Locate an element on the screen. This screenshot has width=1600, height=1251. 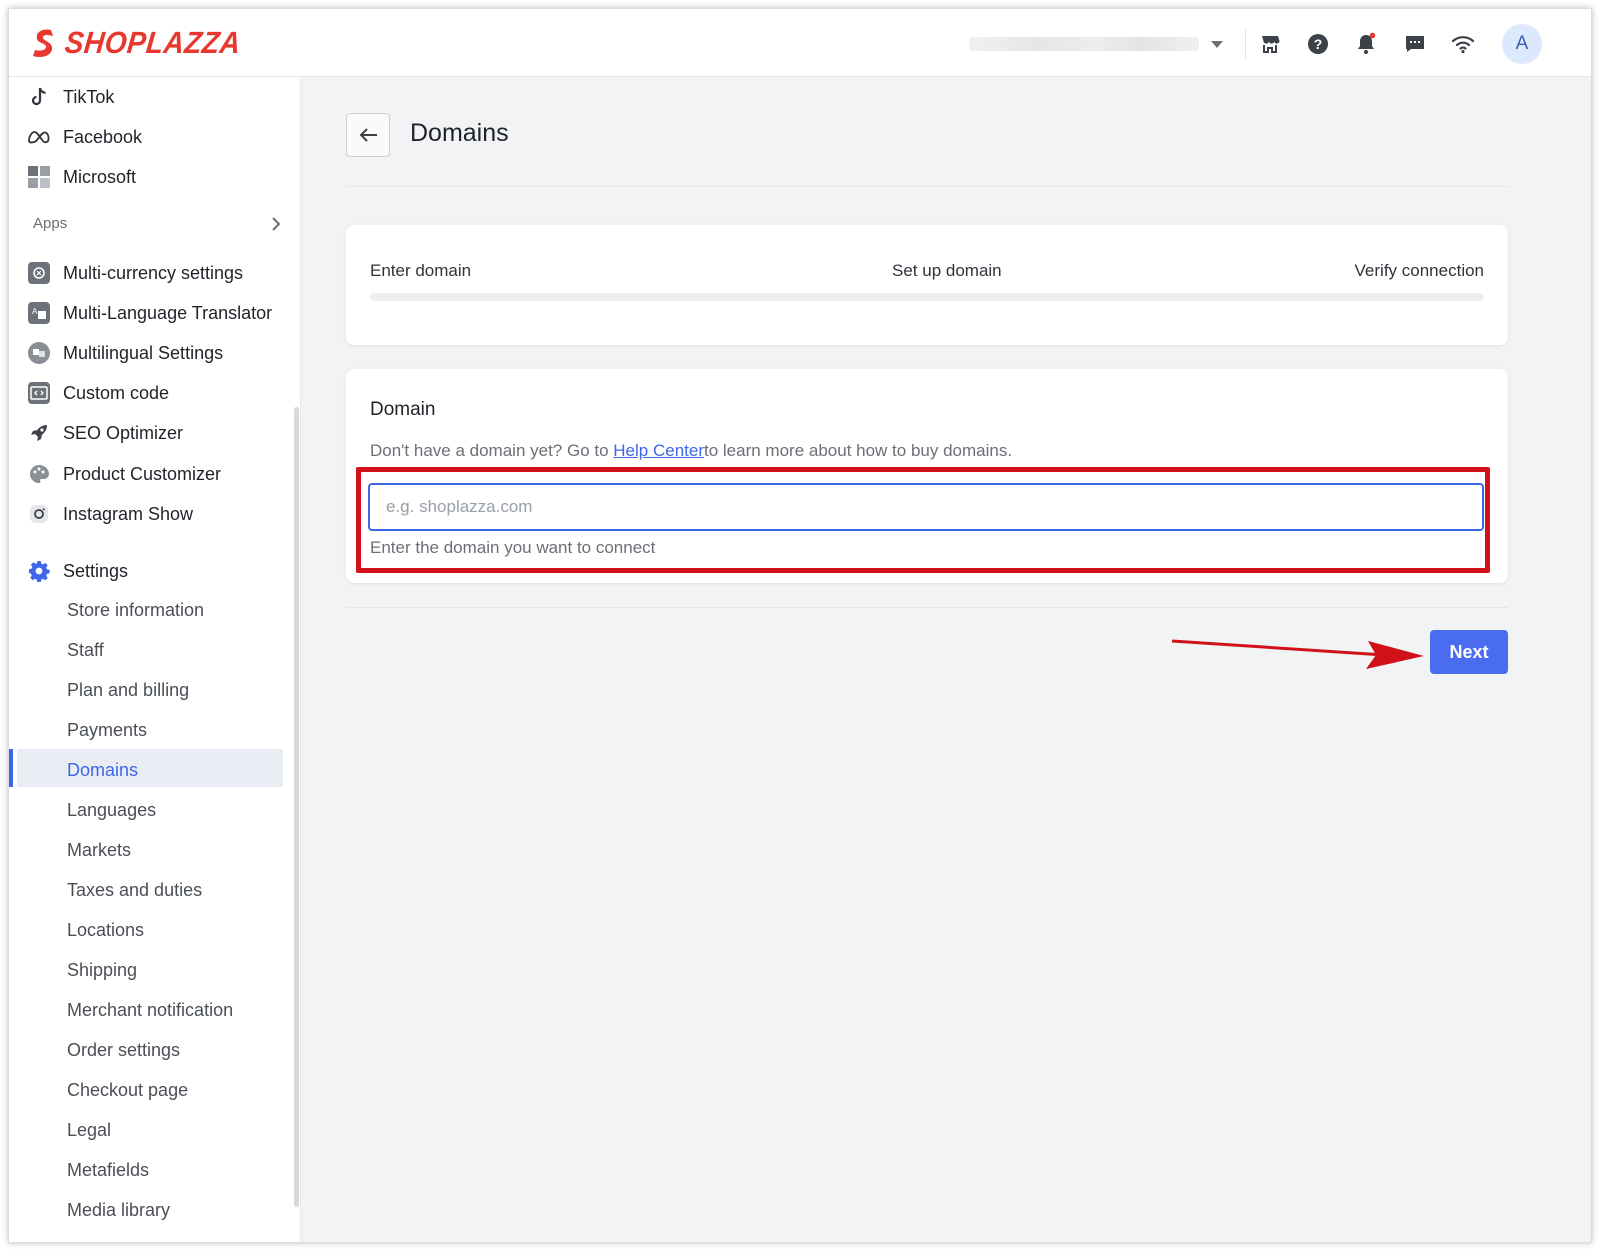
user-avatar: A is located at coordinates (1522, 44).